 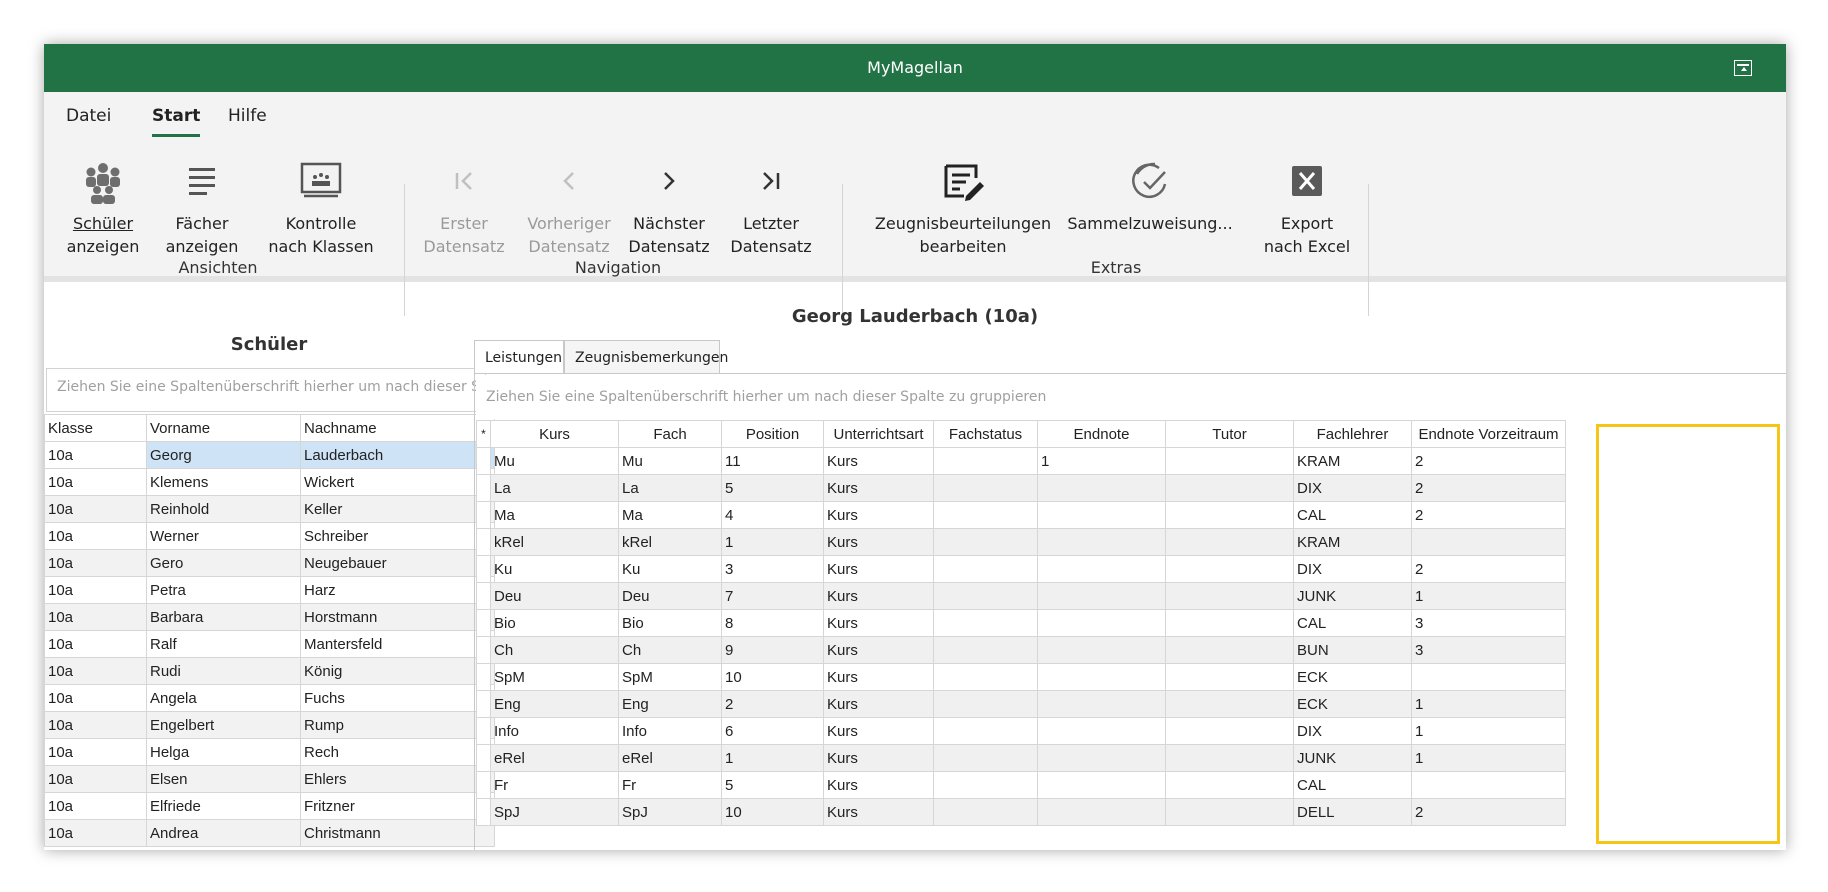 What do you see at coordinates (554, 677) in the screenshot?
I see `cell-kurs: SpM` at bounding box center [554, 677].